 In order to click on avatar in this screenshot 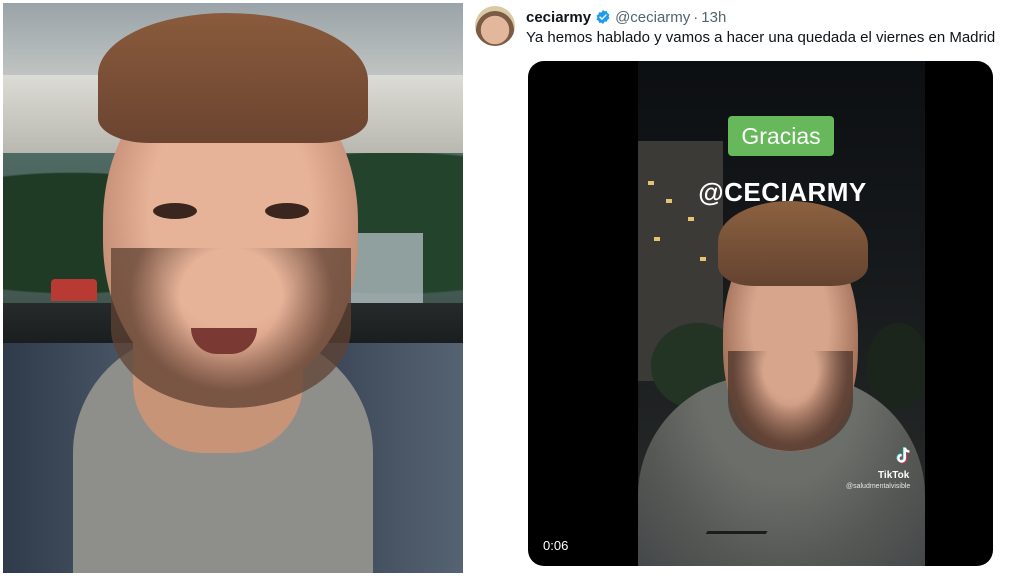, I will do `click(495, 26)`.